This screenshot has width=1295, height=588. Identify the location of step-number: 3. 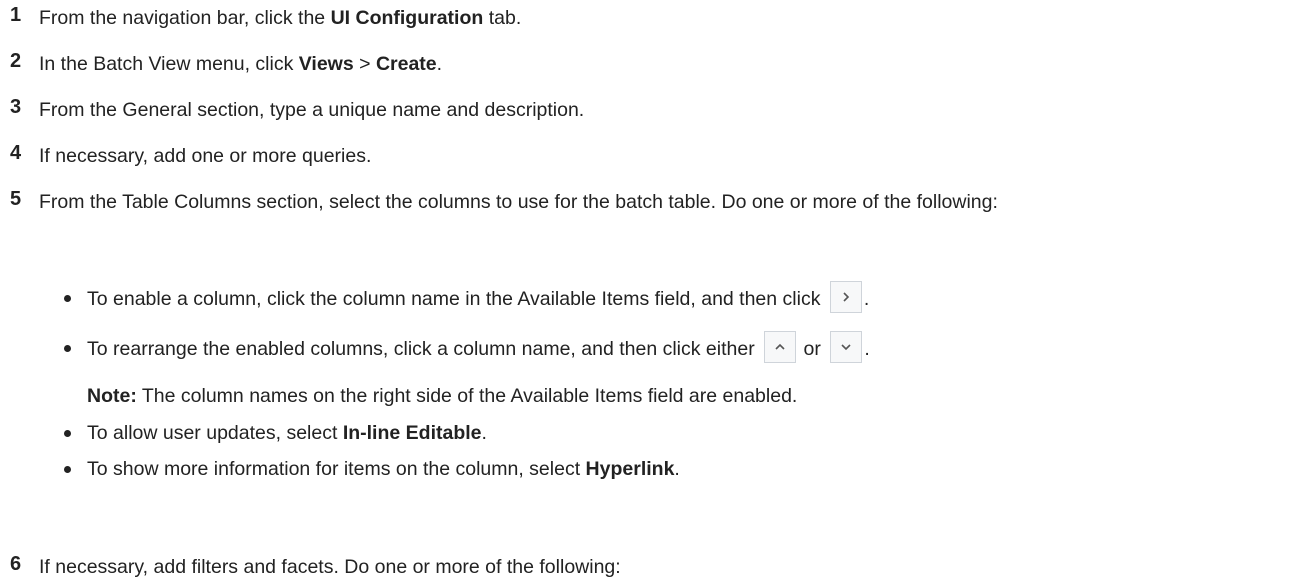
(16, 107).